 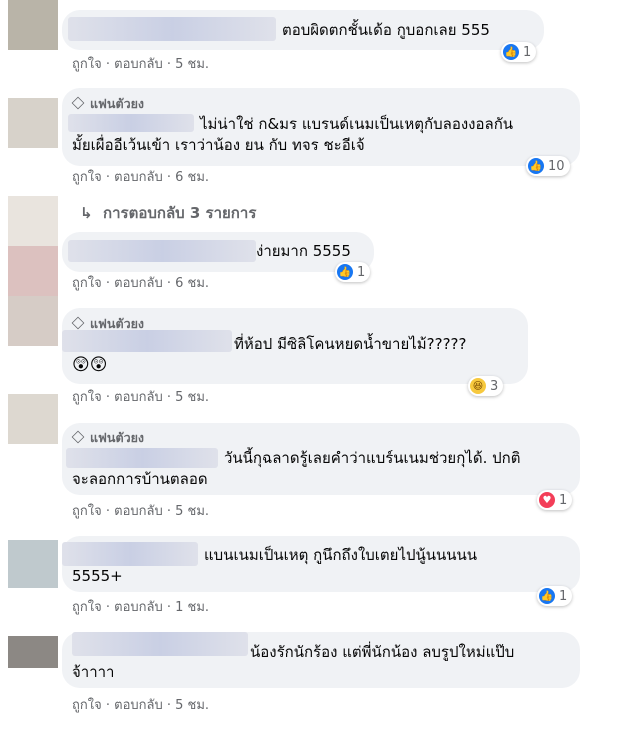 I want to click on view-replies-link: ↳ การตอบกลับ 3 รายการ, so click(x=168, y=213).